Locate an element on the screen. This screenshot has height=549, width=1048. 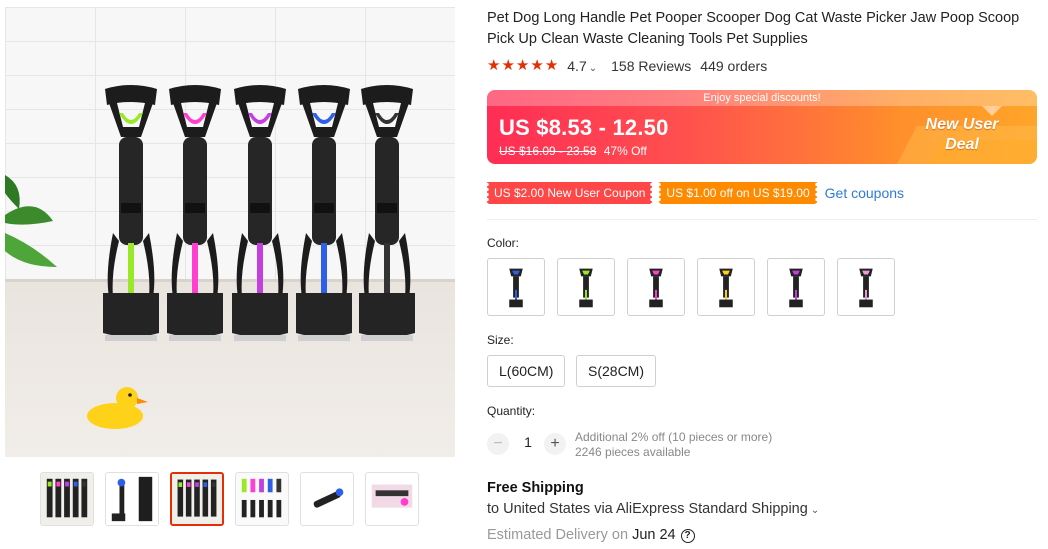
estimated-delivery: Estimated Delivery on Jun 24? is located at coordinates (591, 535).